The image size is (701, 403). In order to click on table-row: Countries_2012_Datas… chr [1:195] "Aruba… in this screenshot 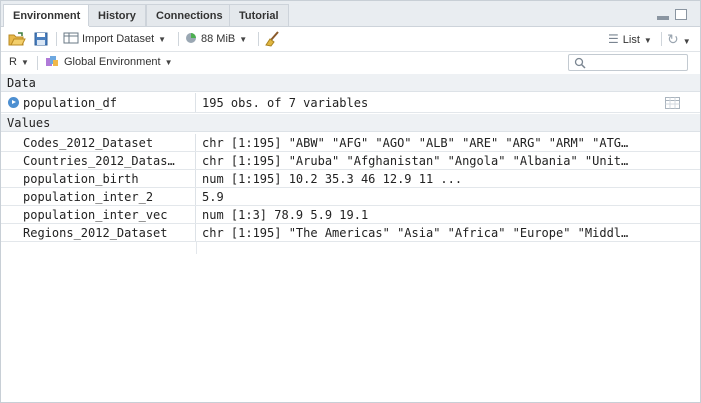, I will do `click(350, 161)`.